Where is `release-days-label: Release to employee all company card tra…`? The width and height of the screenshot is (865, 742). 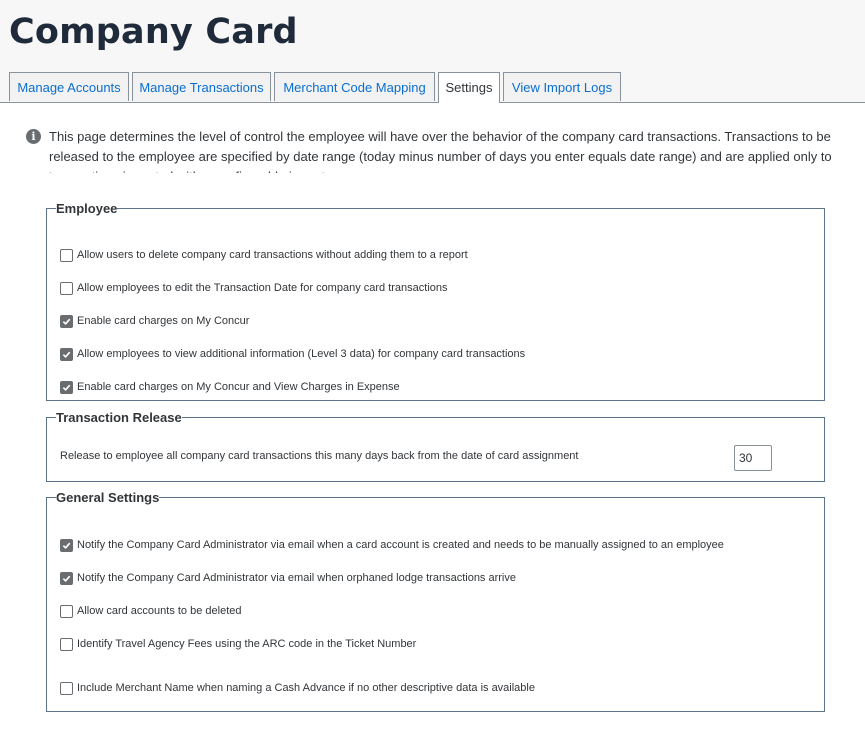 release-days-label: Release to employee all company card tra… is located at coordinates (319, 456).